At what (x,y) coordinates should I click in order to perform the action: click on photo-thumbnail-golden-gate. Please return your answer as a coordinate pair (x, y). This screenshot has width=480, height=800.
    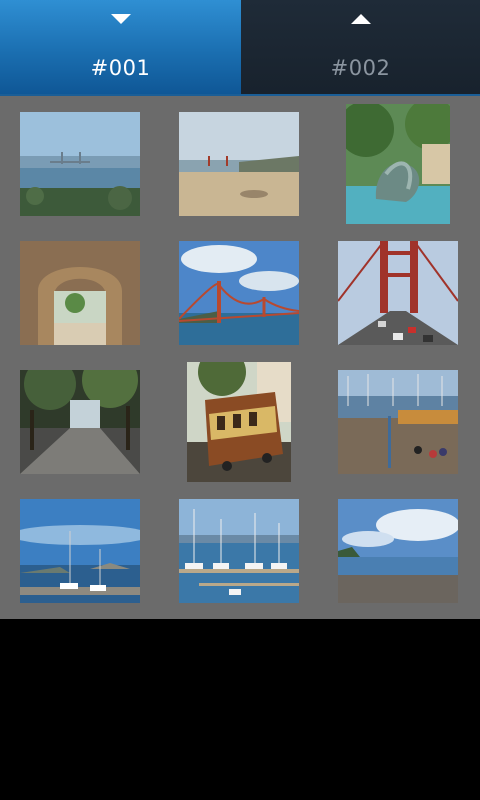
    Looking at the image, I should click on (239, 293).